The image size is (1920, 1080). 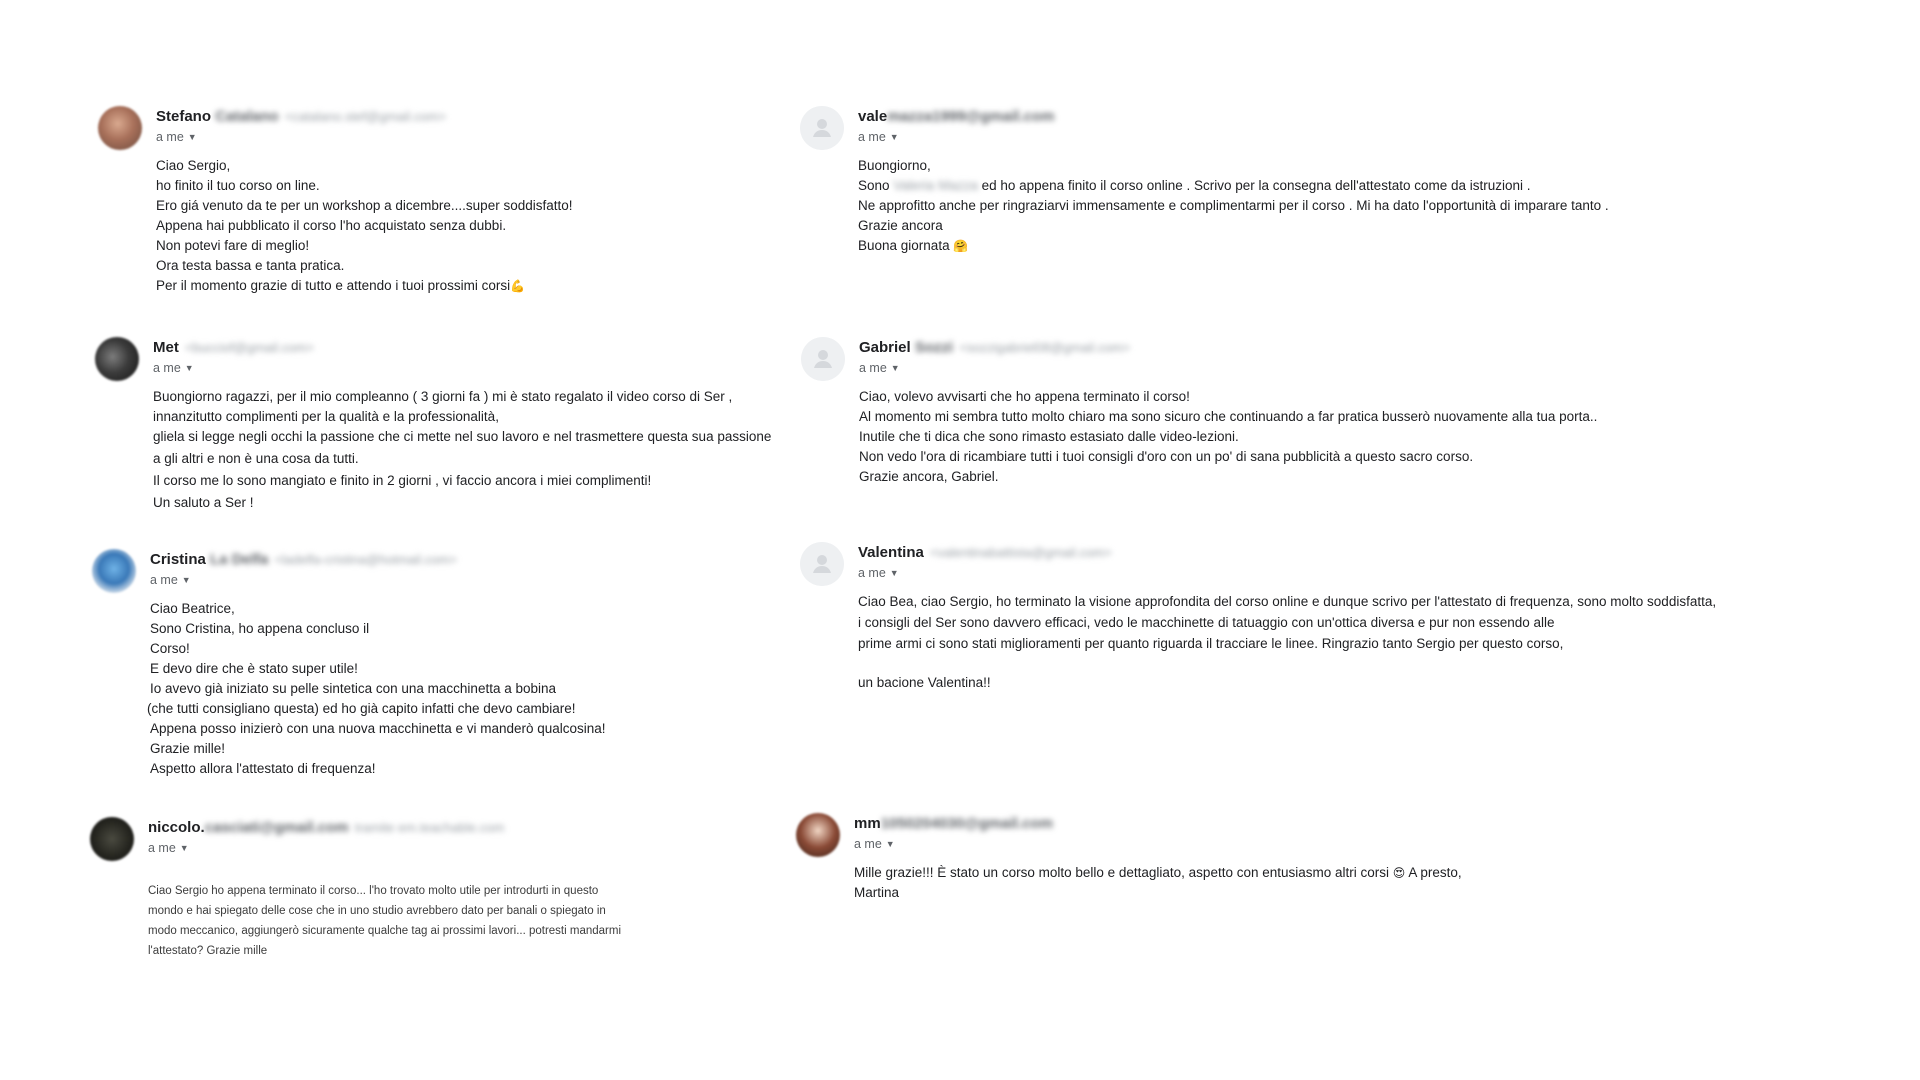 I want to click on body-line: l'attestato? Grazie mille, so click(x=208, y=951).